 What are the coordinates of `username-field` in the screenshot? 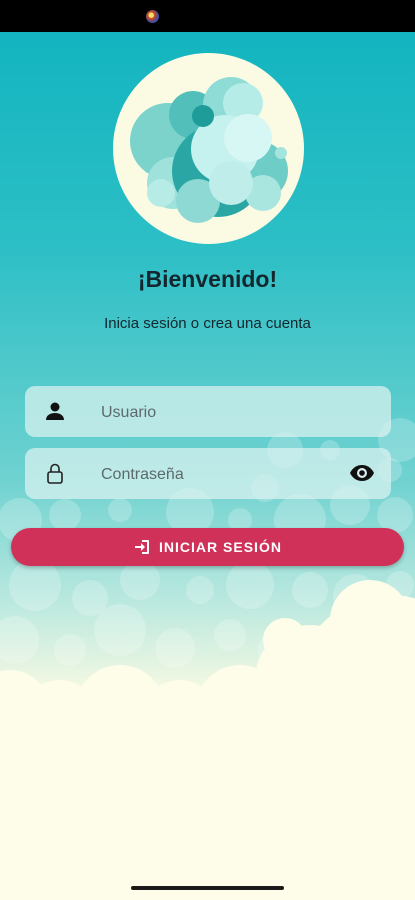 It's located at (208, 412).